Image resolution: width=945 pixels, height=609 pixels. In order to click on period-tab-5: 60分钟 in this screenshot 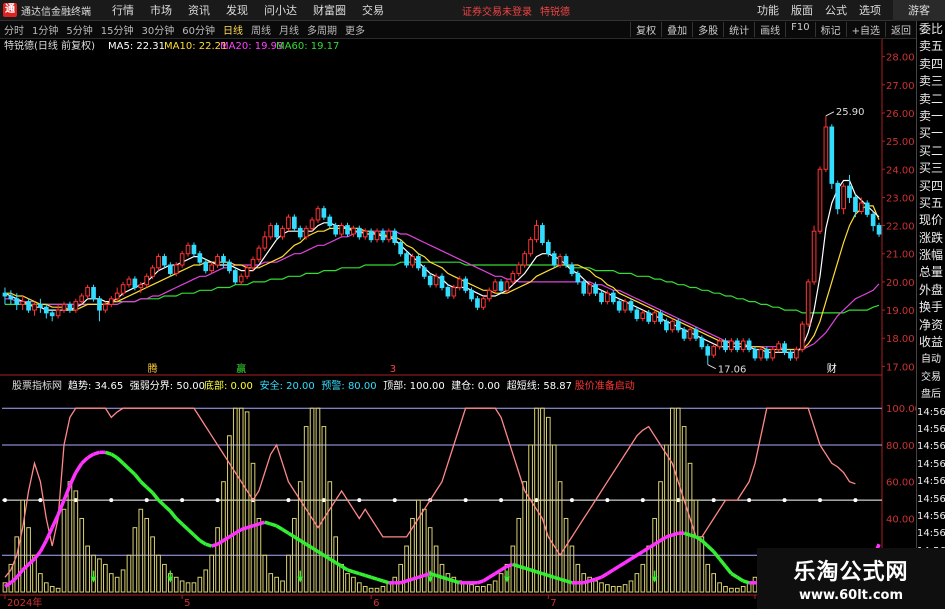, I will do `click(198, 29)`.